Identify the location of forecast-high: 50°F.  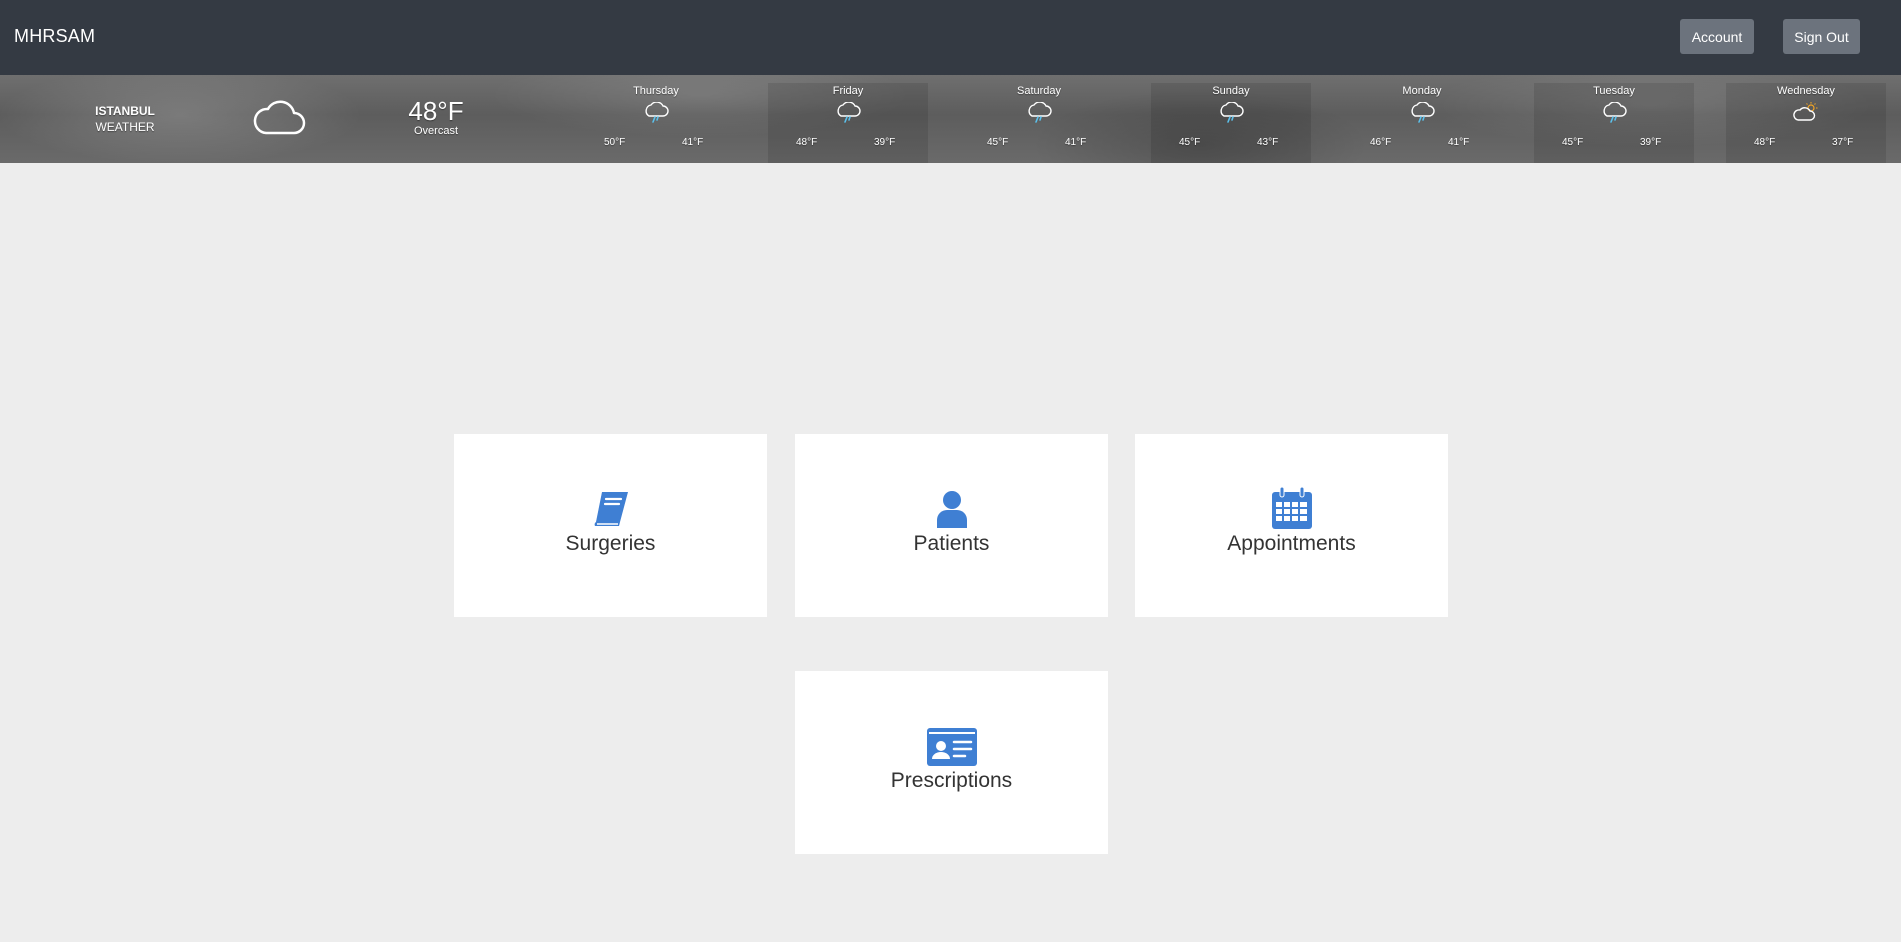
(615, 142).